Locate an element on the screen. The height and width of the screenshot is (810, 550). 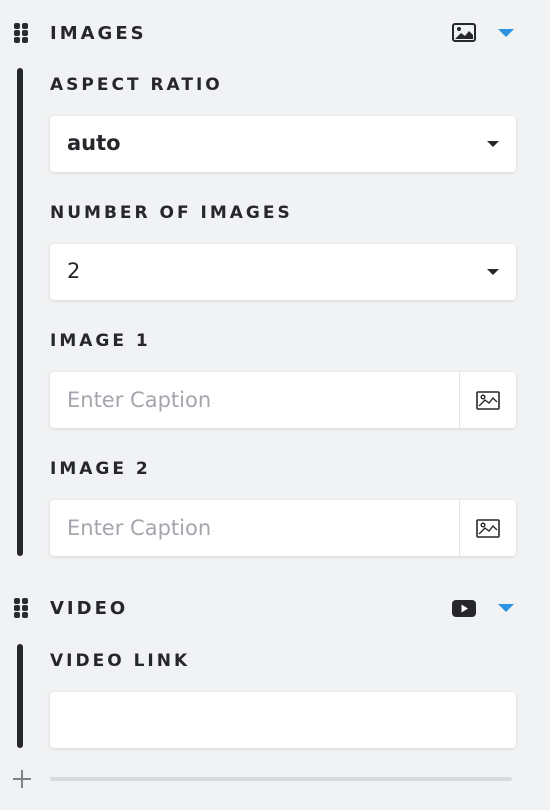
aspect-ratio-select: auto is located at coordinates (283, 144).